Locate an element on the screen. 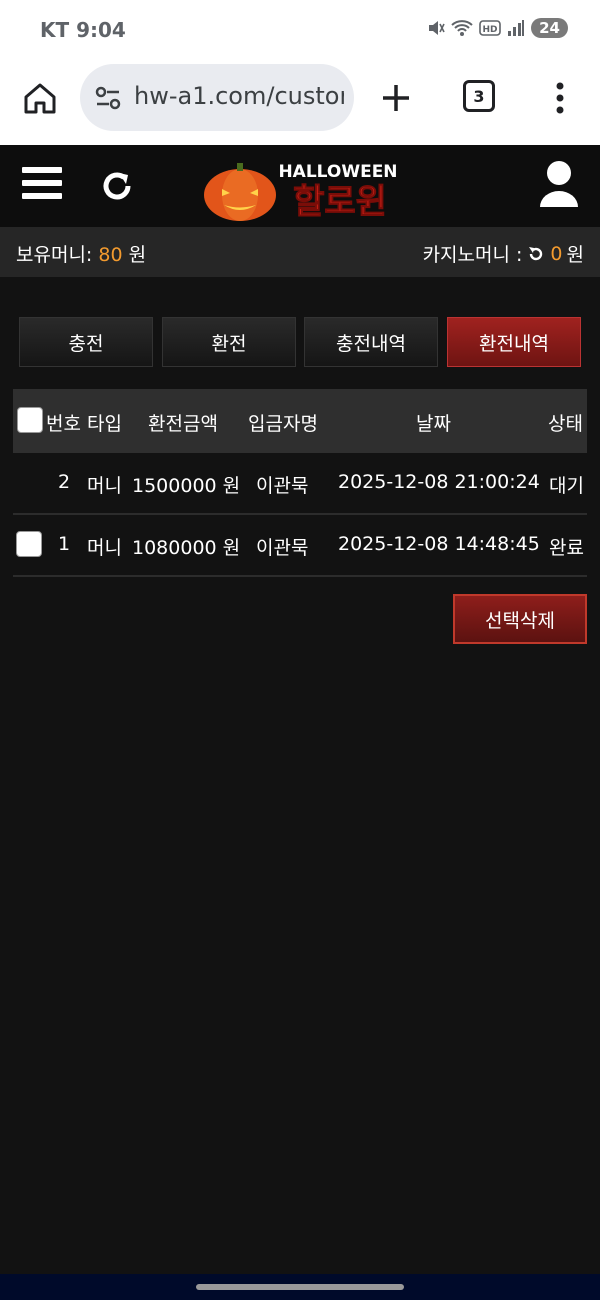  casino-money: 카지노머니 : 0 원 is located at coordinates (503, 253).